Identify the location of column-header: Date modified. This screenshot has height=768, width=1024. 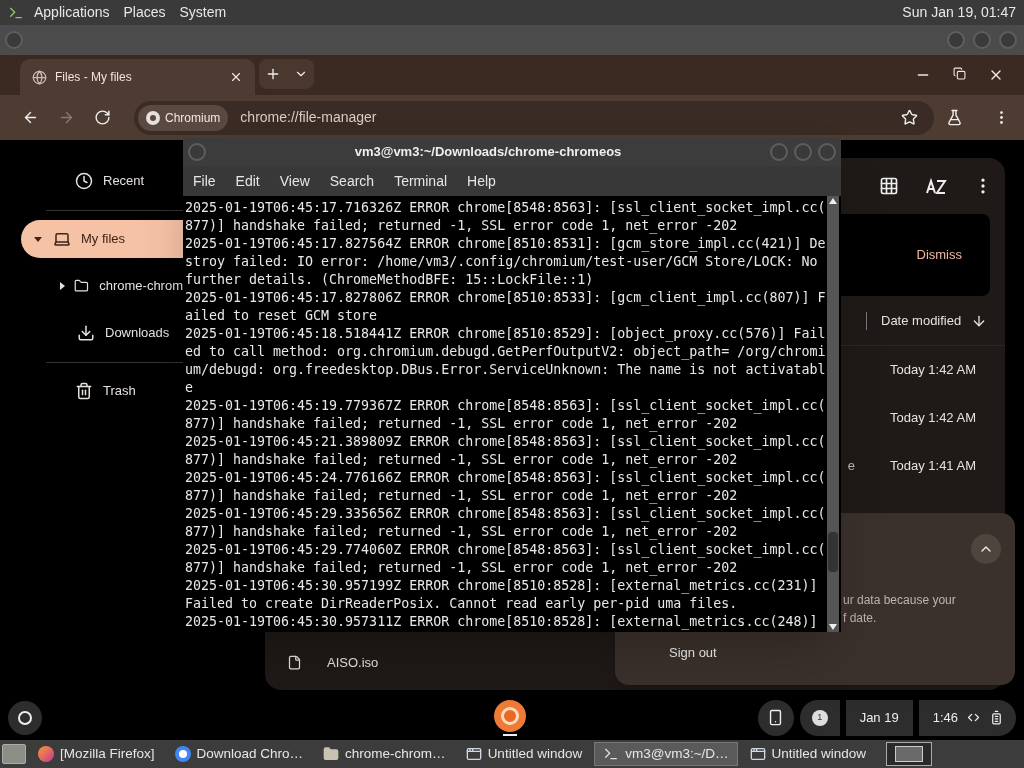
(938, 320).